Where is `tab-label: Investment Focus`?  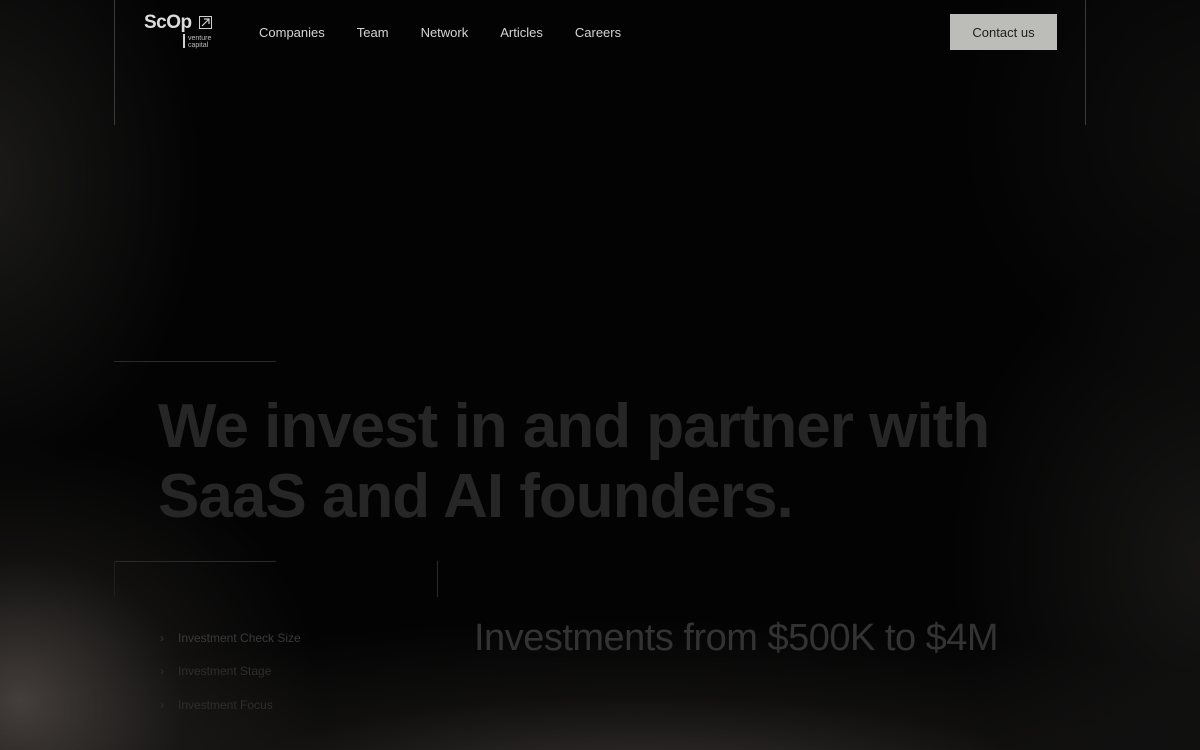
tab-label: Investment Focus is located at coordinates (225, 704).